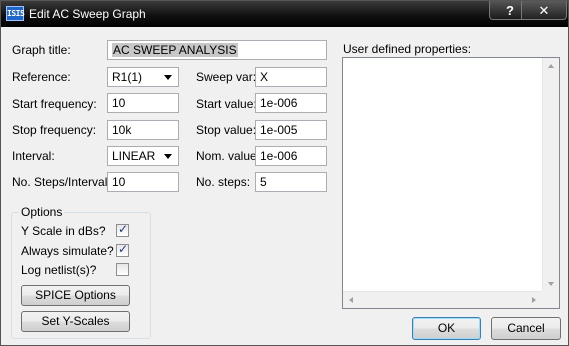 This screenshot has height=346, width=569. I want to click on scroll-right-icon, so click(534, 300).